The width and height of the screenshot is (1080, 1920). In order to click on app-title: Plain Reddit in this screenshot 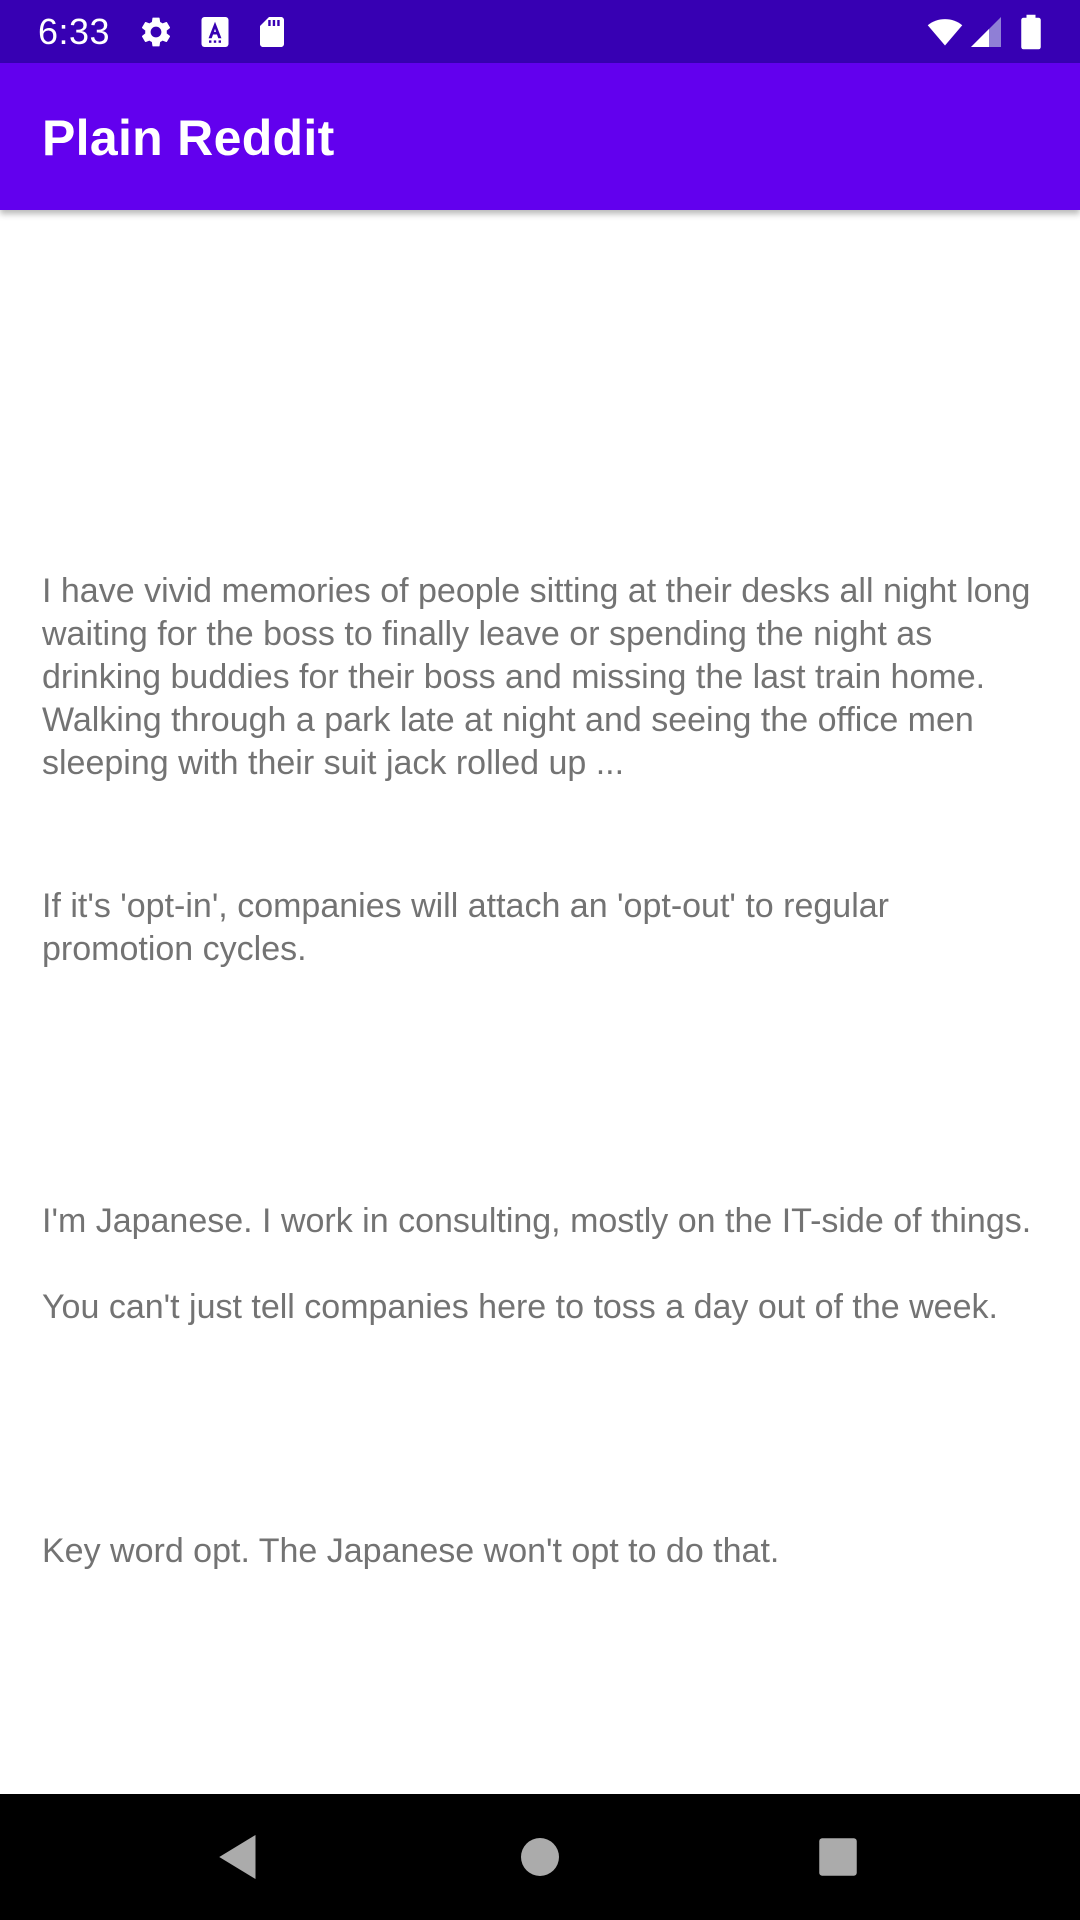, I will do `click(188, 138)`.